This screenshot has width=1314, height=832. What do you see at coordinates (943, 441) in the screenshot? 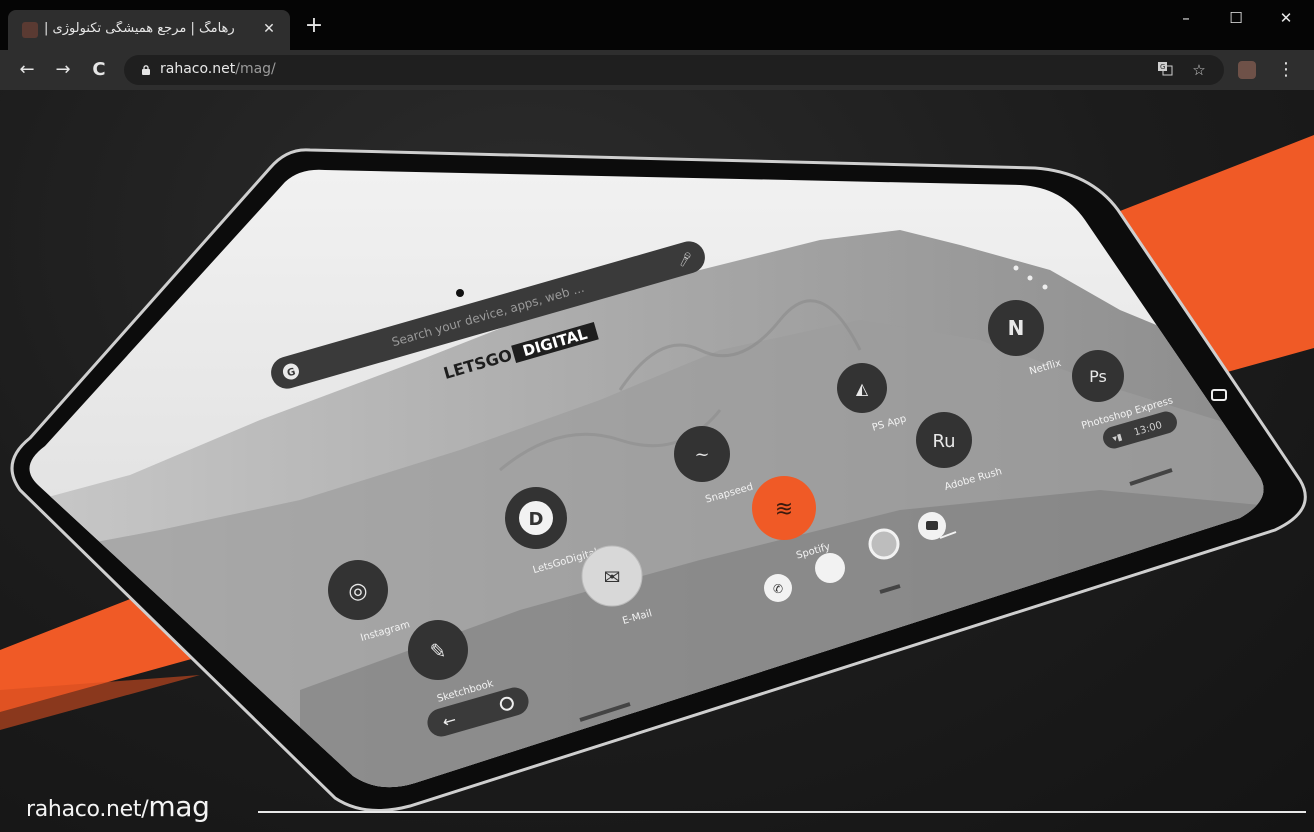
I see `svg-text: Ru` at bounding box center [943, 441].